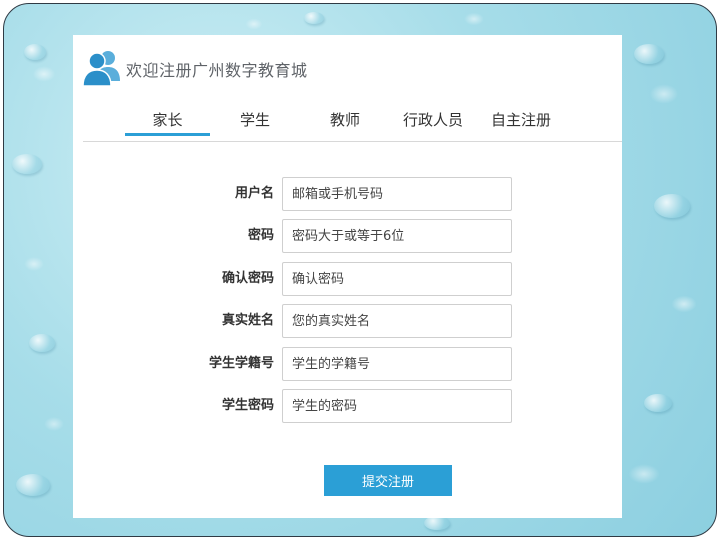 Image resolution: width=720 pixels, height=540 pixels. What do you see at coordinates (397, 321) in the screenshot?
I see `real-name-input` at bounding box center [397, 321].